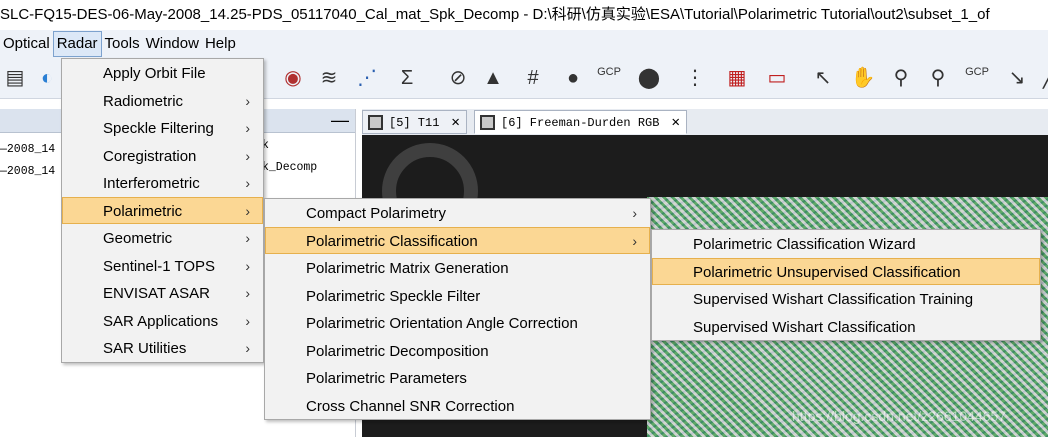 This screenshot has height=437, width=1048. What do you see at coordinates (846, 327) in the screenshot?
I see `menu-item-wishart-classification: Supervised Wishart Classification` at bounding box center [846, 327].